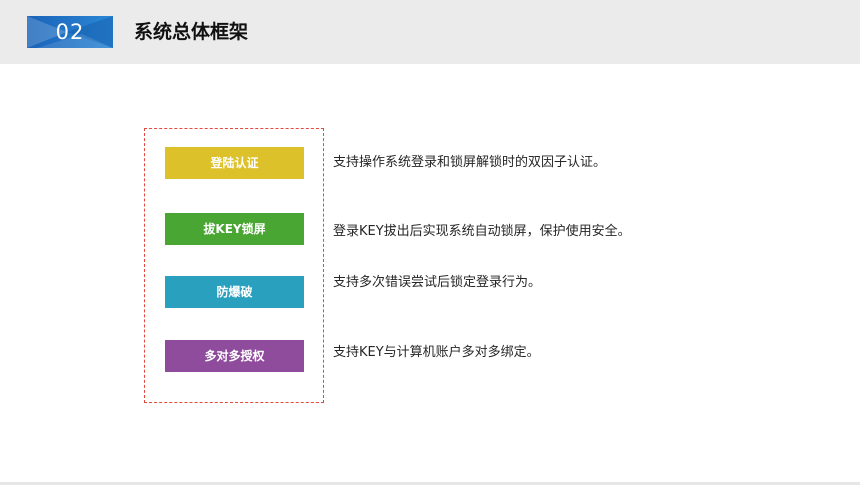 This screenshot has height=485, width=860. Describe the element at coordinates (482, 231) in the screenshot. I see `feature-desc-unplug-lock: 登录KEY拔出后实现系统自动锁屏，保护使用安全。` at that location.